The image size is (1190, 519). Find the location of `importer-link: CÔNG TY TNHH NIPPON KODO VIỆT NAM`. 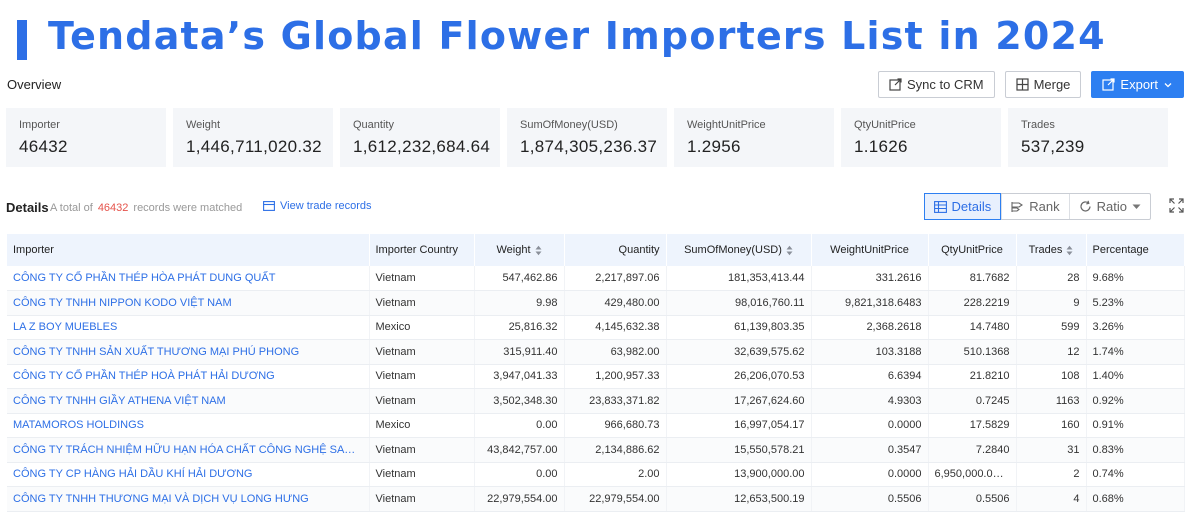

importer-link: CÔNG TY TNHH NIPPON KODO VIỆT NAM is located at coordinates (188, 303).